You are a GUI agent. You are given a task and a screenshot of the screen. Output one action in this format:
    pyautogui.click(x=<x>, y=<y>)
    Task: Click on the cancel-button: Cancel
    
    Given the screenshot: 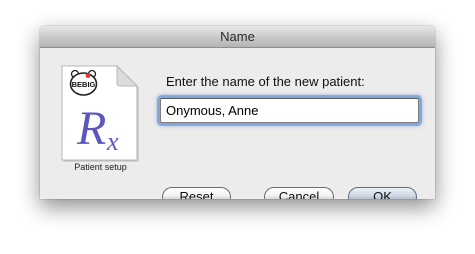 What is the action you would take?
    pyautogui.click(x=299, y=193)
    